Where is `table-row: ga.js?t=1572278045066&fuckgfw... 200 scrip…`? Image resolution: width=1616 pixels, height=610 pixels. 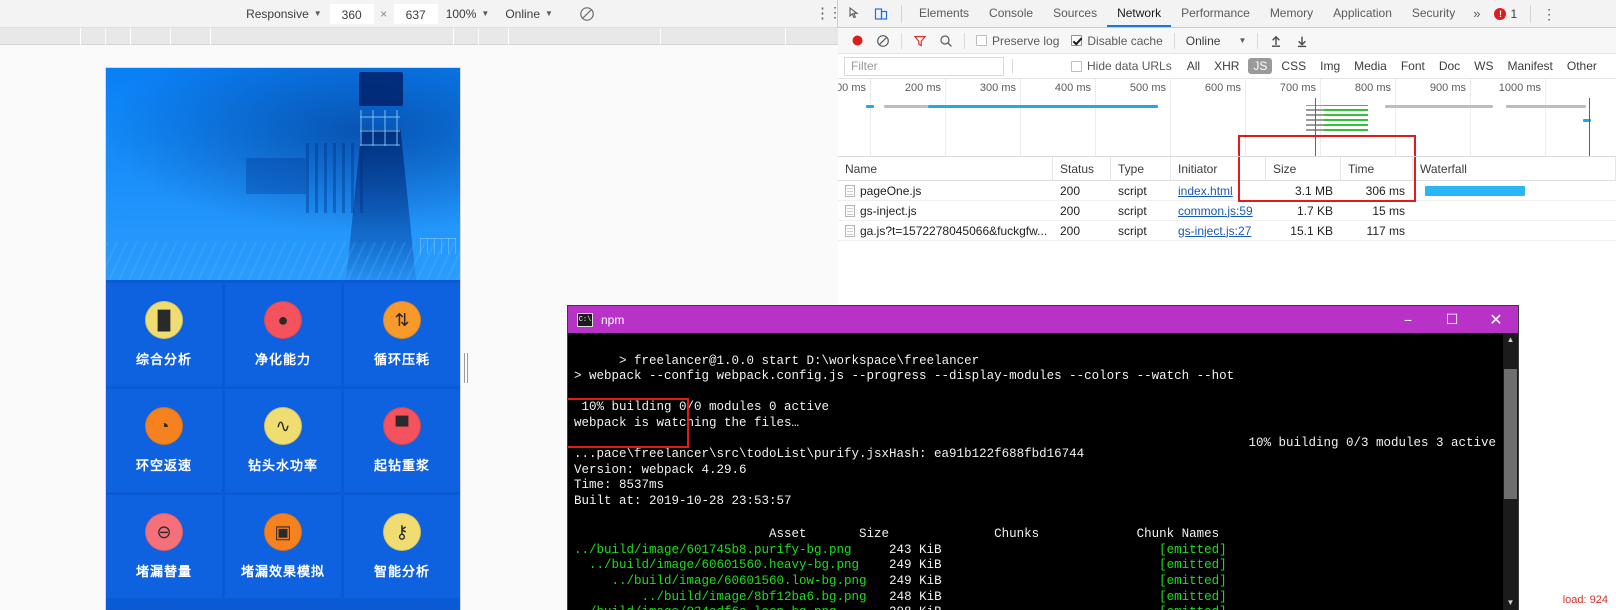 table-row: ga.js?t=1572278045066&fuckgfw... 200 scrip… is located at coordinates (1227, 231).